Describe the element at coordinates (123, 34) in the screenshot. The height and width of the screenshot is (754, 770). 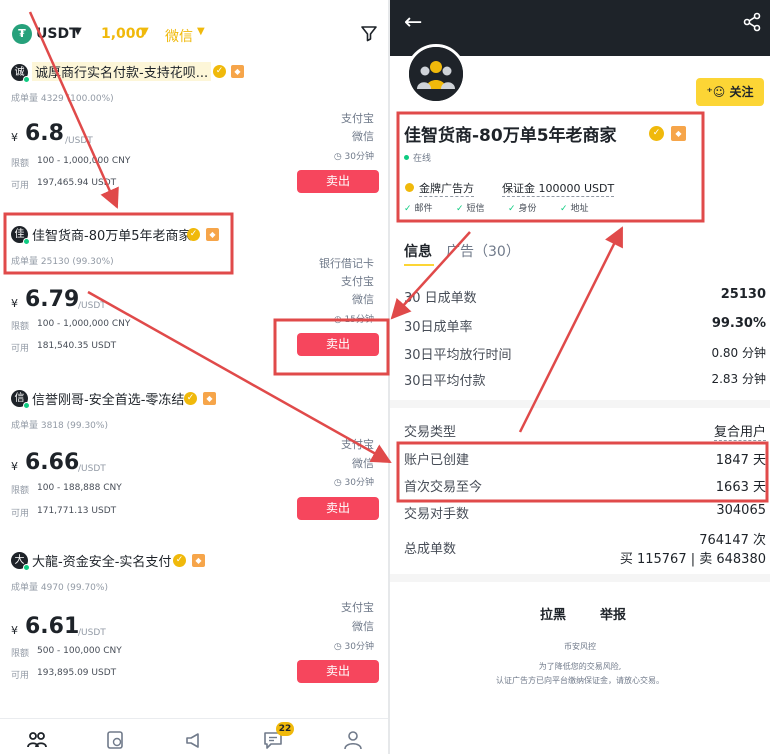
I see `amount-selector: 1,000` at that location.